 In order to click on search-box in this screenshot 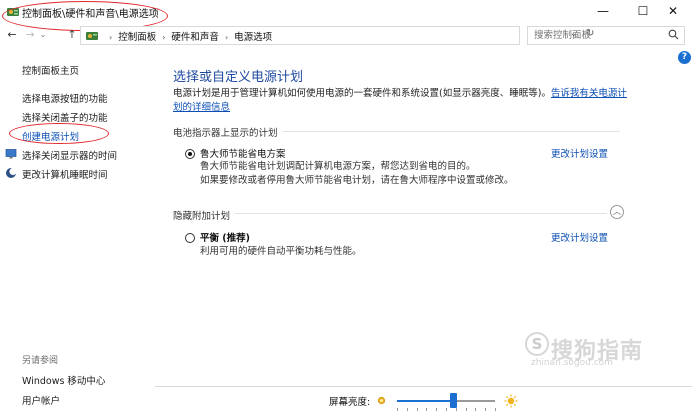, I will do `click(606, 35)`.